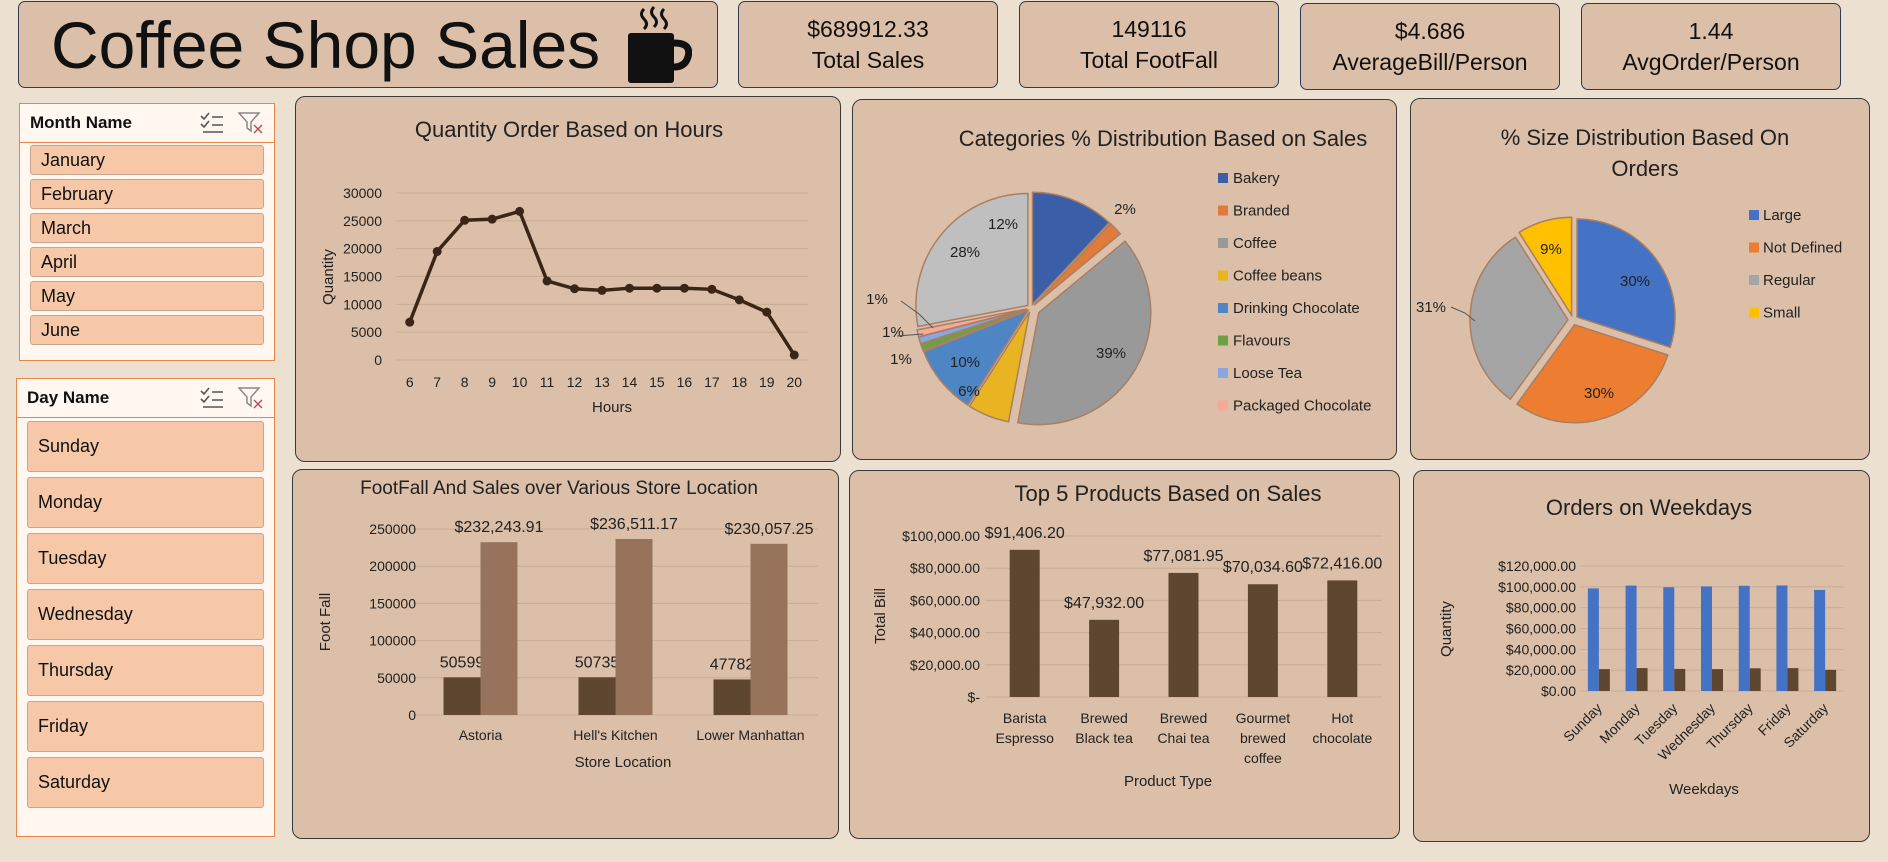 The width and height of the screenshot is (1888, 862). What do you see at coordinates (1782, 215) in the screenshot?
I see `legend-label: Large` at bounding box center [1782, 215].